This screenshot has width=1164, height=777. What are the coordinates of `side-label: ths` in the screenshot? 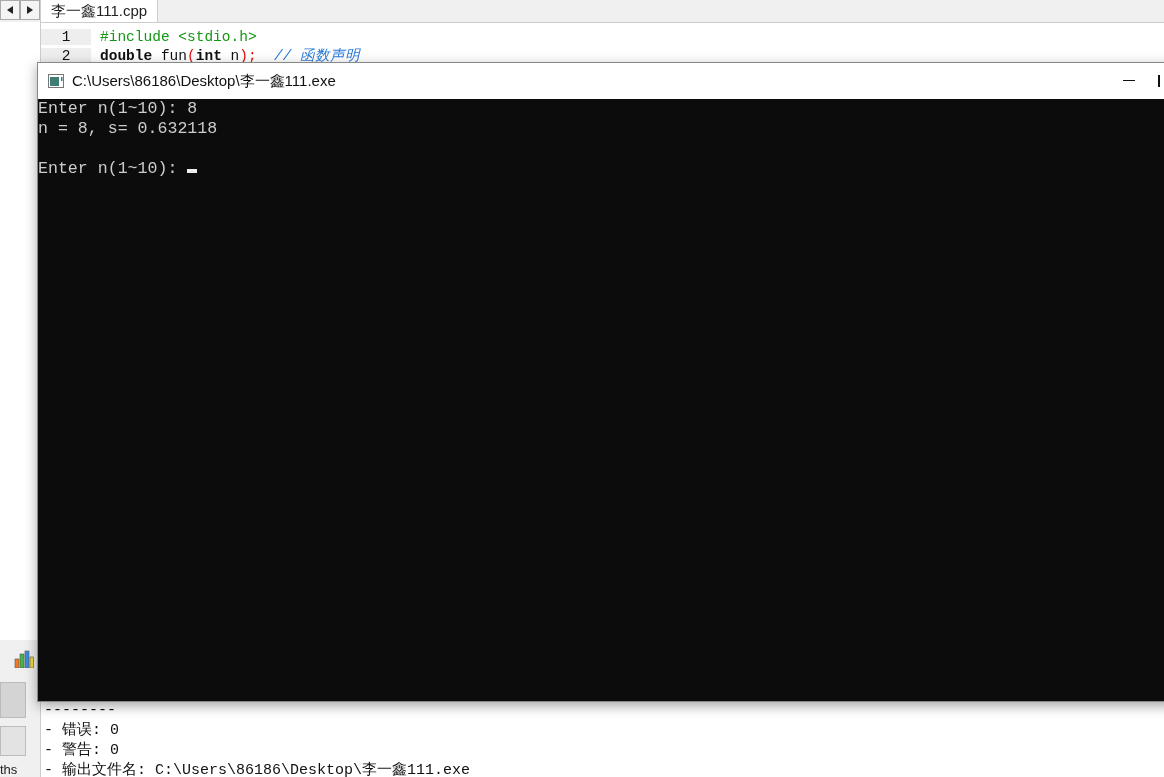 It's located at (9, 769).